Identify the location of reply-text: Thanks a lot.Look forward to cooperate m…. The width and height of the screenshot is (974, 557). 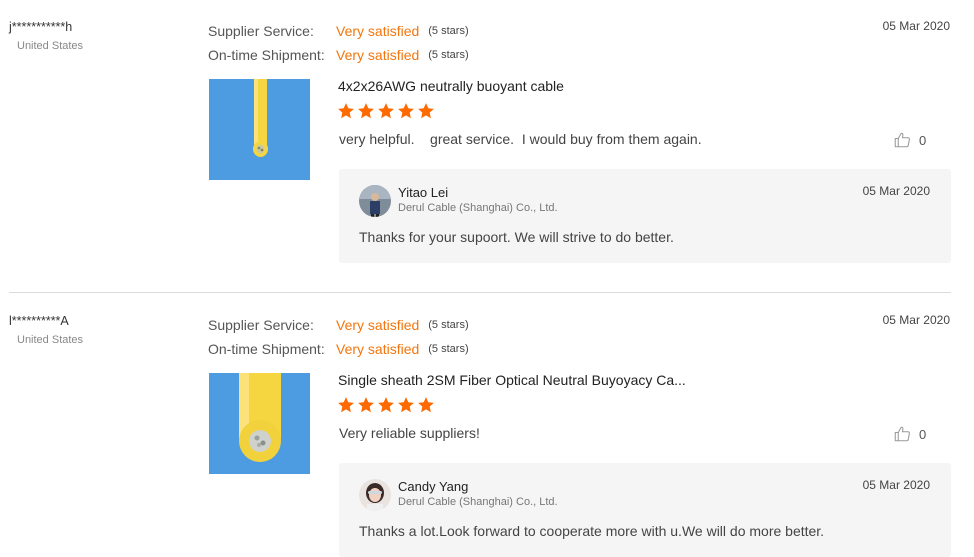
(592, 531).